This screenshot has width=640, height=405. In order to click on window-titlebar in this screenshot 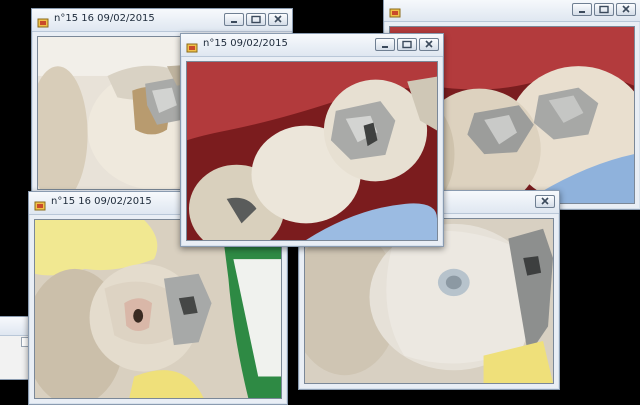, I will do `click(512, 11)`.